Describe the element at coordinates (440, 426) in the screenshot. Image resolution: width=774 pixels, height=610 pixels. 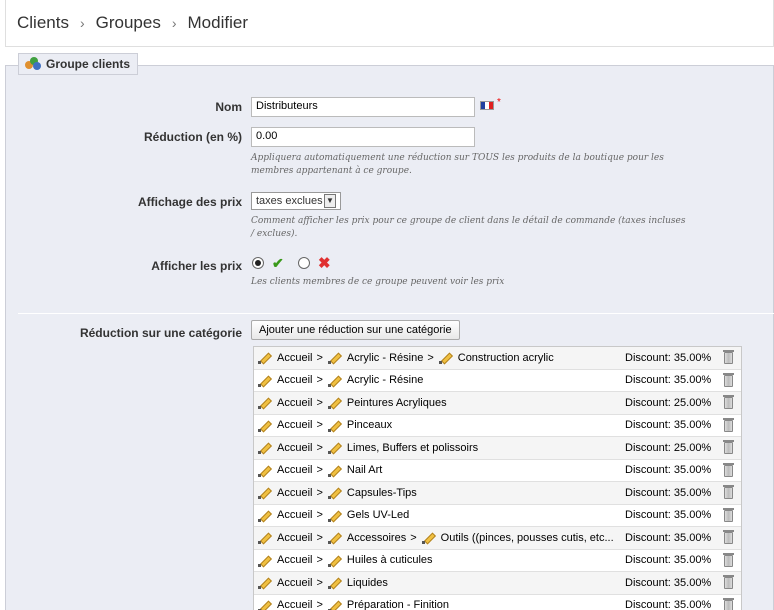
I see `category-path: Accueil > Pinceaux` at that location.